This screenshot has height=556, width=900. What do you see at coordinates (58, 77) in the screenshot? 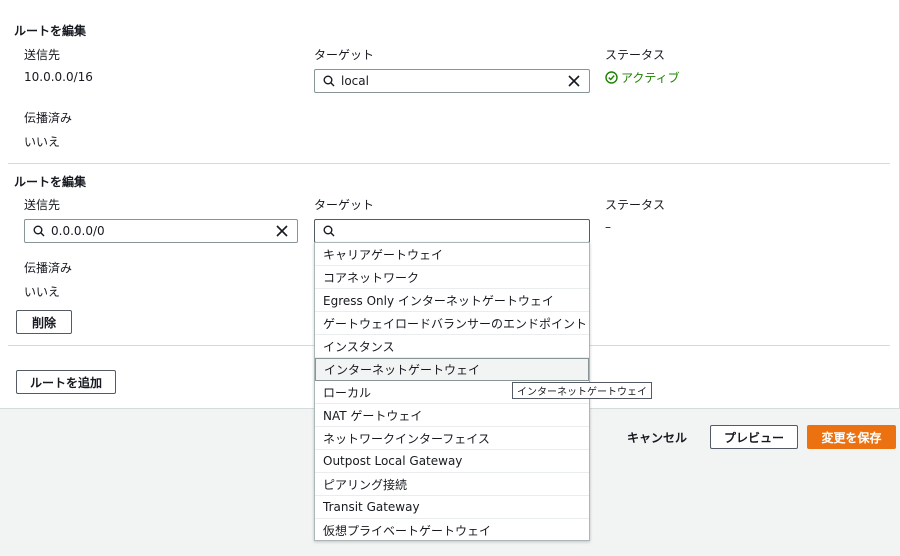
I see `route1-destination-value: 10.0.0.0/16` at bounding box center [58, 77].